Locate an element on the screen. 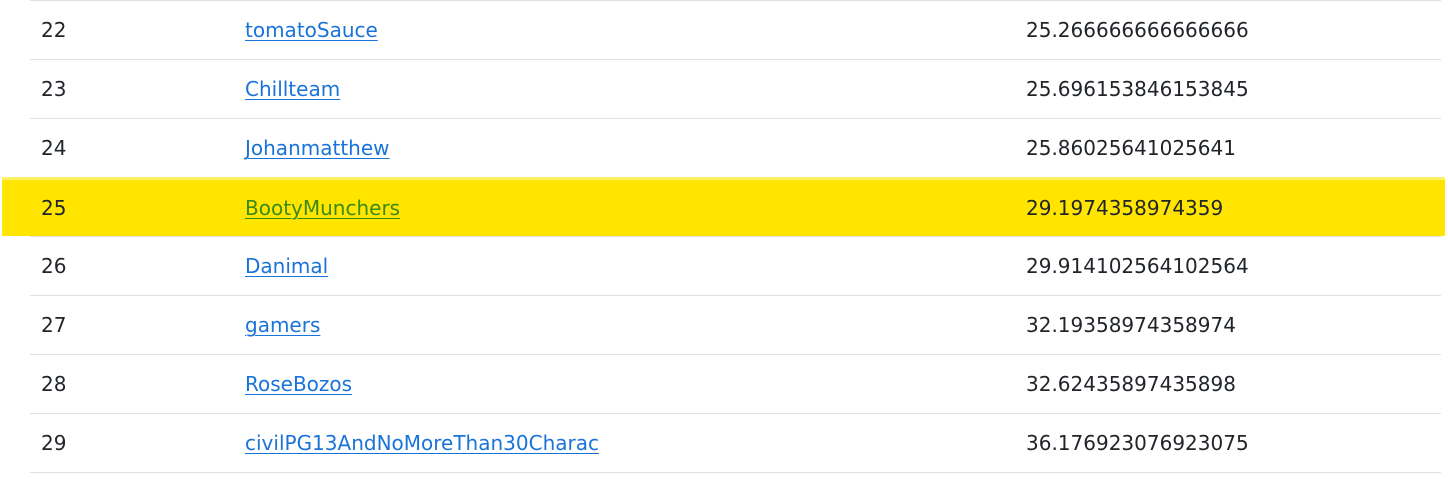  team-link: Danimal is located at coordinates (286, 266).